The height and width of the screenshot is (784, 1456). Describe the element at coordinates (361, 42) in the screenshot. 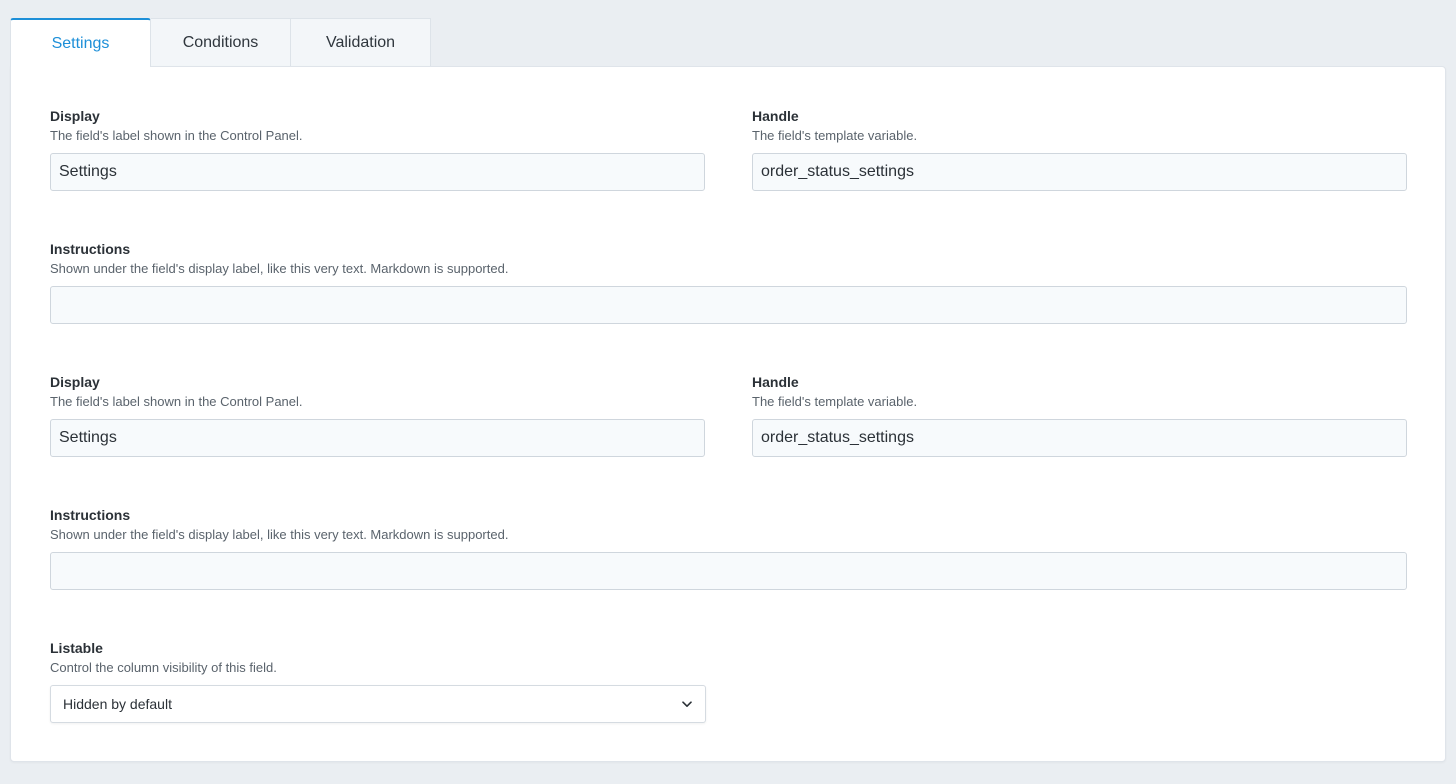

I see `tab-validation: Validation` at that location.